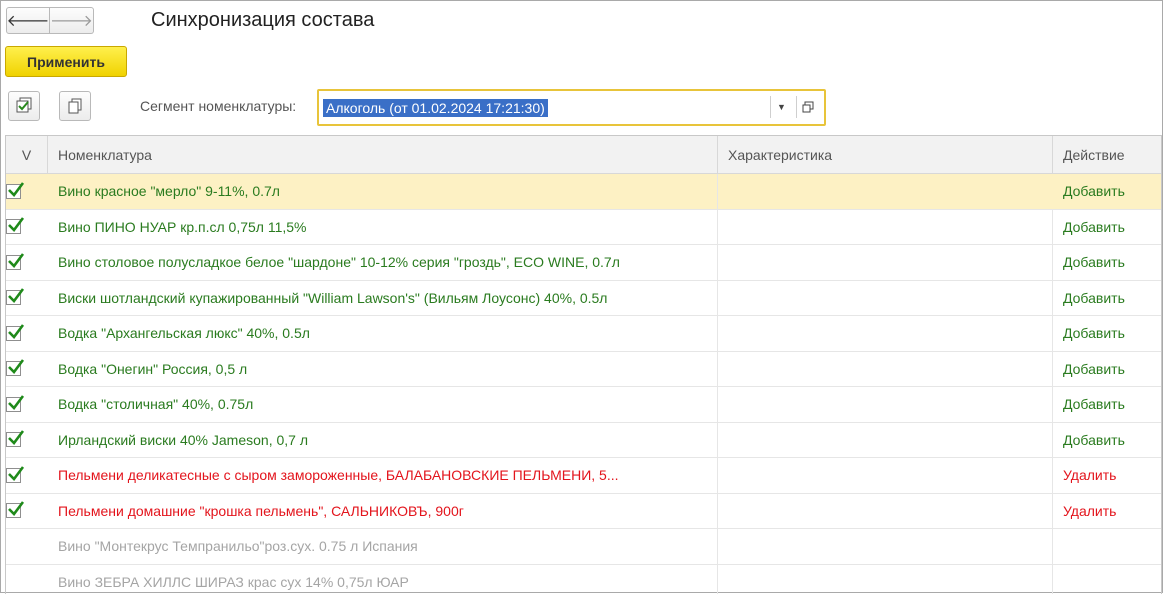 The height and width of the screenshot is (594, 1163). I want to click on segment-label: Сегмент номенклатуры:, so click(218, 106).